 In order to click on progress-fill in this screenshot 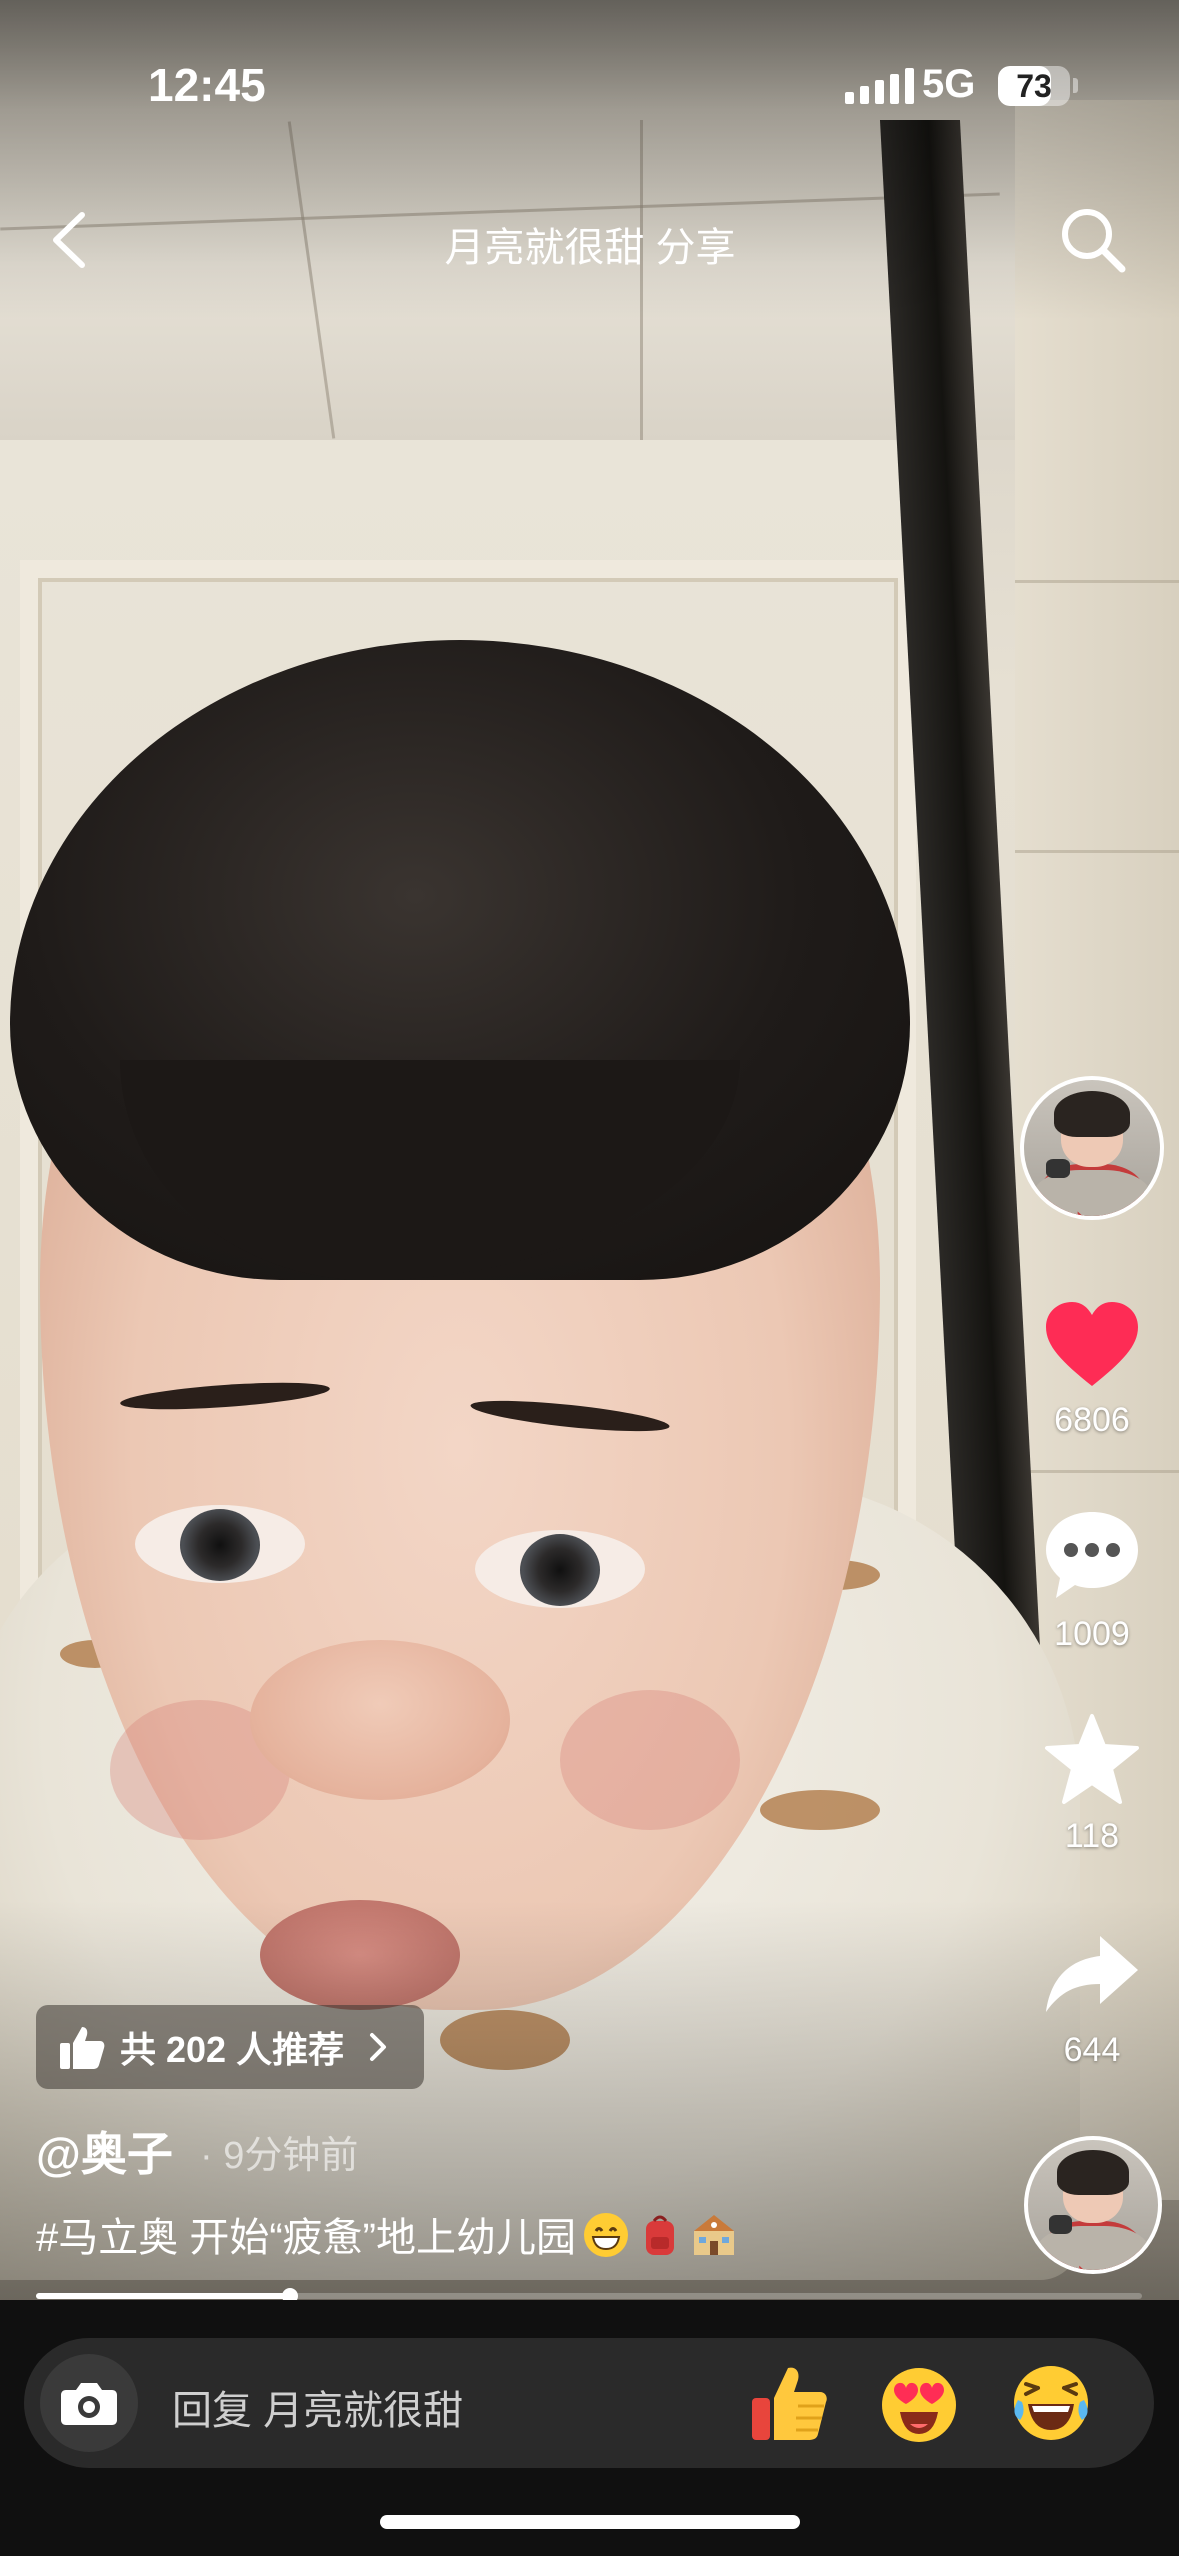, I will do `click(163, 2296)`.